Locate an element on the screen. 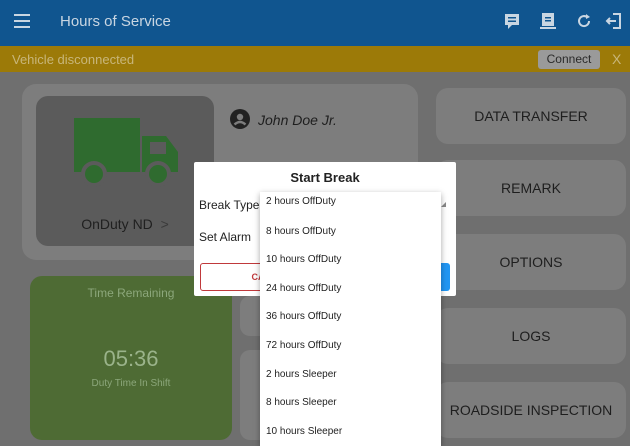 Image resolution: width=630 pixels, height=446 pixels. time-remaining-value: 05:36 is located at coordinates (131, 358).